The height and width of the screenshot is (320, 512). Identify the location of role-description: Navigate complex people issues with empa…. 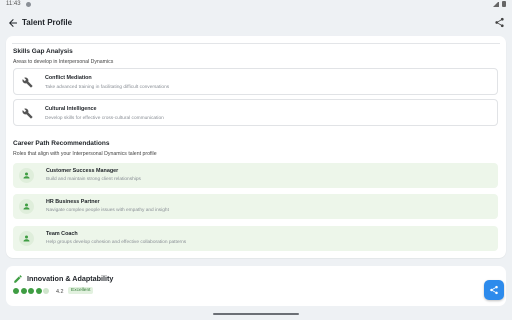
(107, 210).